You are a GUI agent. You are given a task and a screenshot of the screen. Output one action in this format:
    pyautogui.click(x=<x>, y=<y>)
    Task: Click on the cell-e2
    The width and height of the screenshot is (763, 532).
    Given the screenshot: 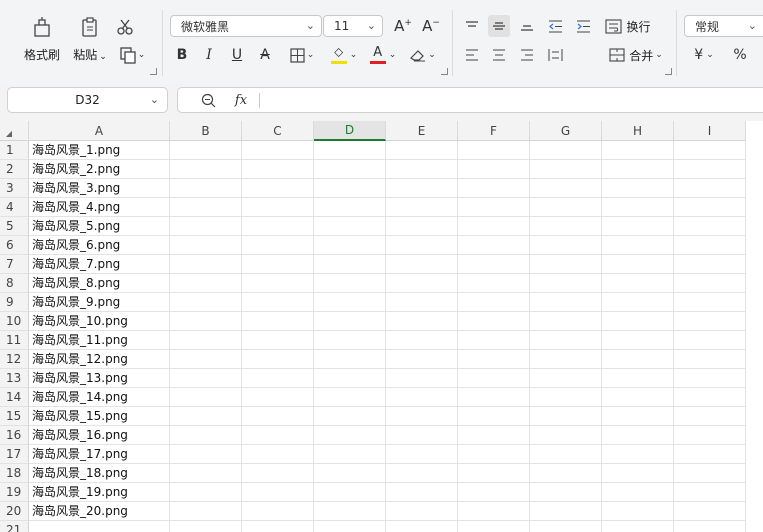 What is the action you would take?
    pyautogui.click(x=422, y=169)
    